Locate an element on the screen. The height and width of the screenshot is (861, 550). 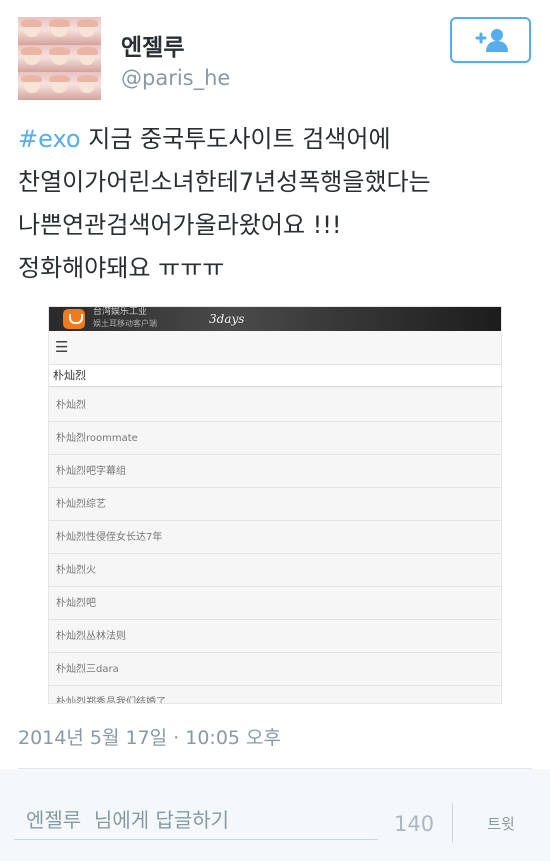
tweet-line: 정화해야돼요 ㅠㅠㅠ is located at coordinates (121, 268).